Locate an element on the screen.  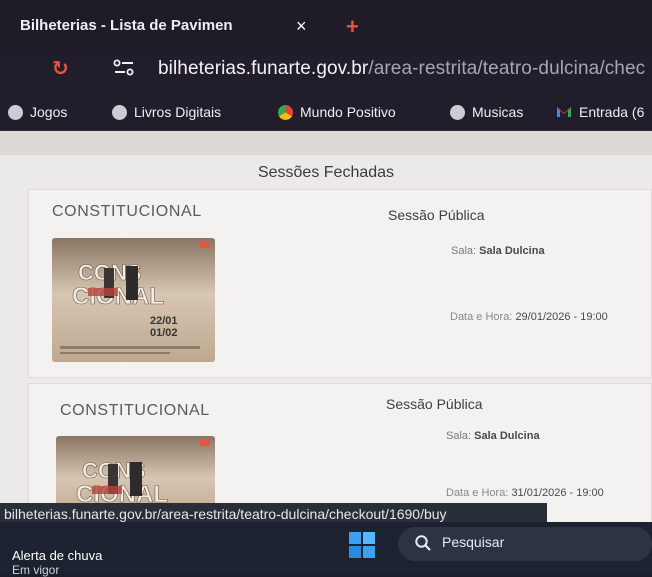
page-header-strip is located at coordinates (326, 143).